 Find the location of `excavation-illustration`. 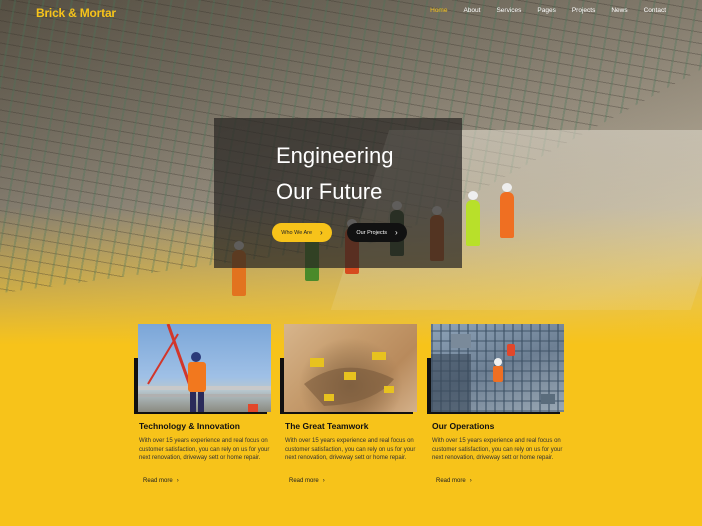

excavation-illustration is located at coordinates (349, 379).